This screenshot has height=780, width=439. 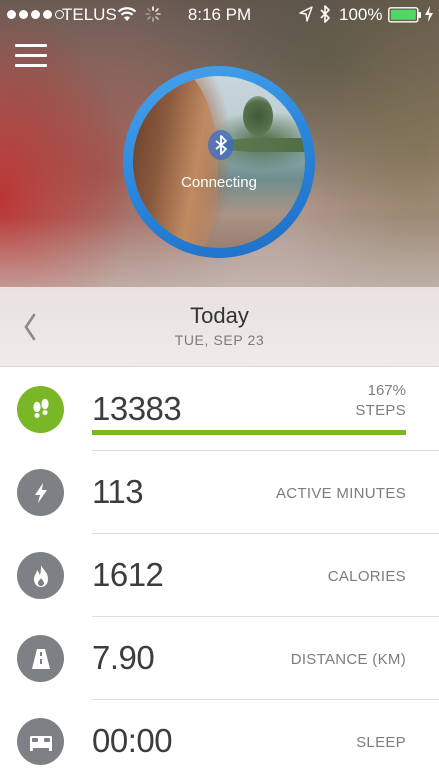 What do you see at coordinates (128, 574) in the screenshot?
I see `calories-value: 1612` at bounding box center [128, 574].